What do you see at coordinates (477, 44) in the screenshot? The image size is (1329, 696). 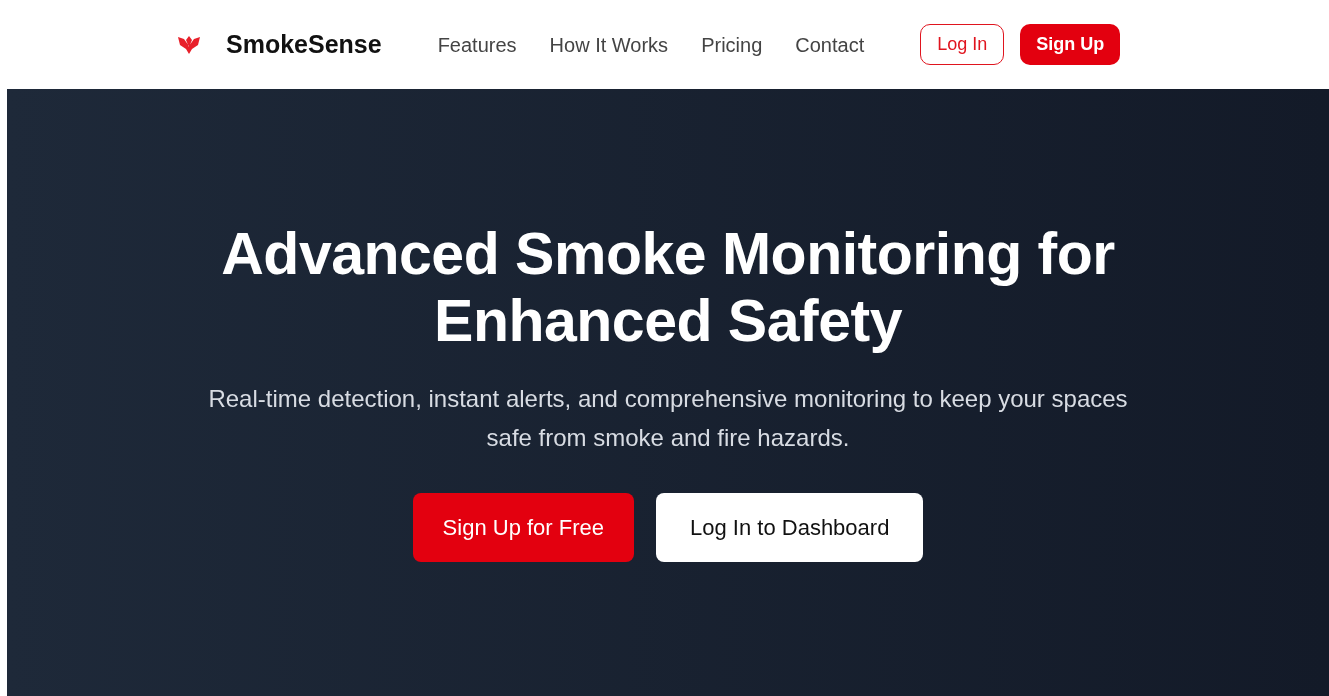 I see `nav-link: Features` at bounding box center [477, 44].